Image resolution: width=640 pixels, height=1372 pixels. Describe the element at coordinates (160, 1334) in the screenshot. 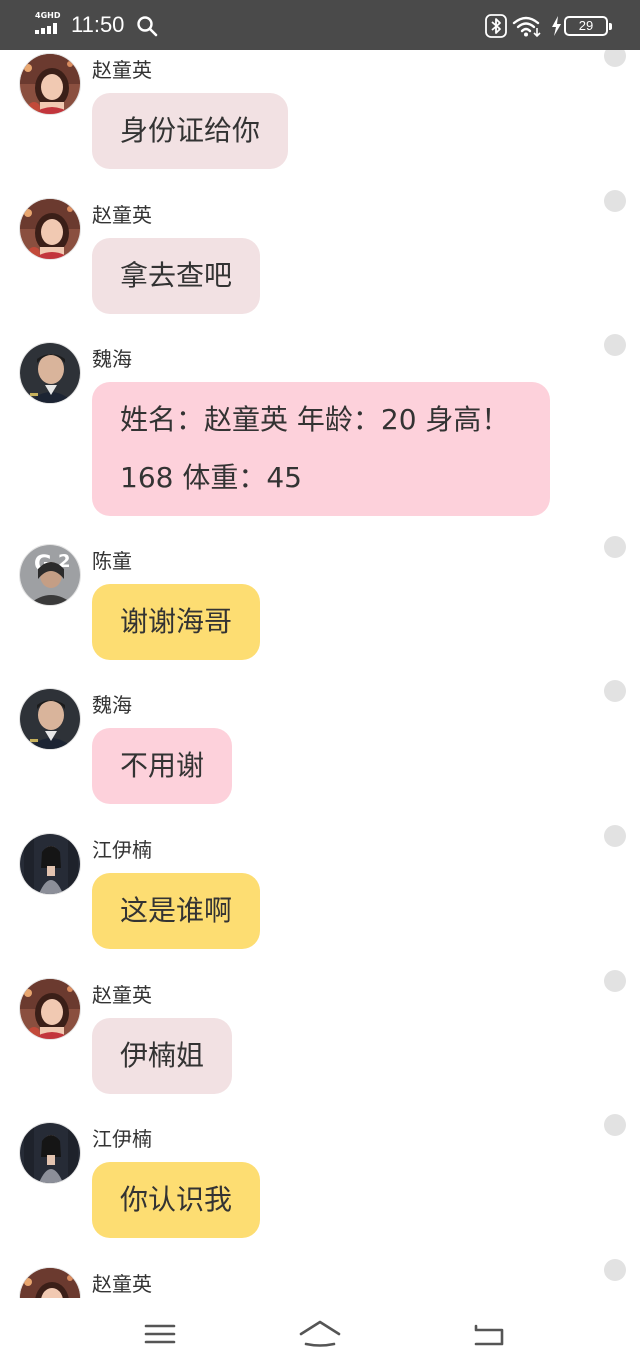

I see `menu-icon` at that location.